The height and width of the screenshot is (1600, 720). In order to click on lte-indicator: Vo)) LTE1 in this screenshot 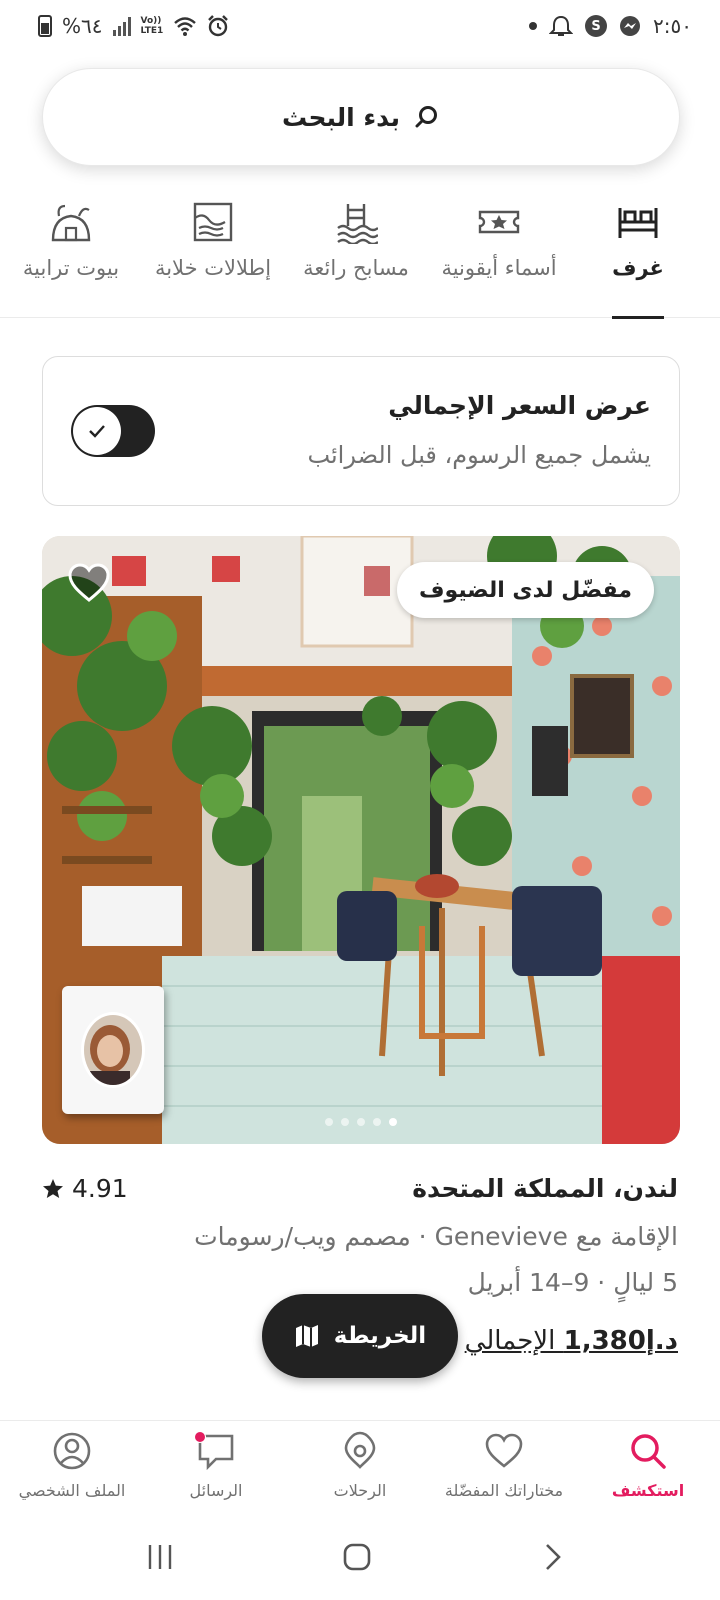, I will do `click(152, 26)`.